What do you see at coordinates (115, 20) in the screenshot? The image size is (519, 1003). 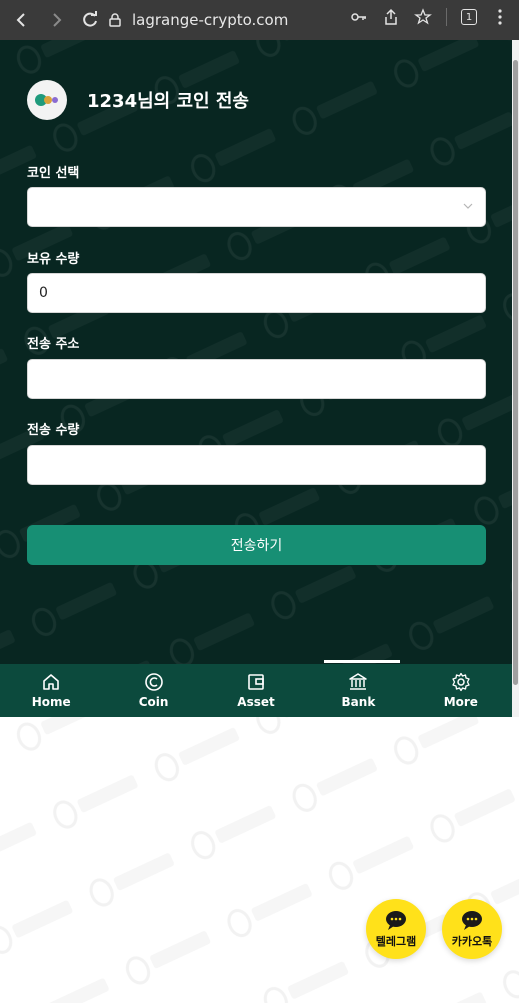 I see `site-info-icon` at bounding box center [115, 20].